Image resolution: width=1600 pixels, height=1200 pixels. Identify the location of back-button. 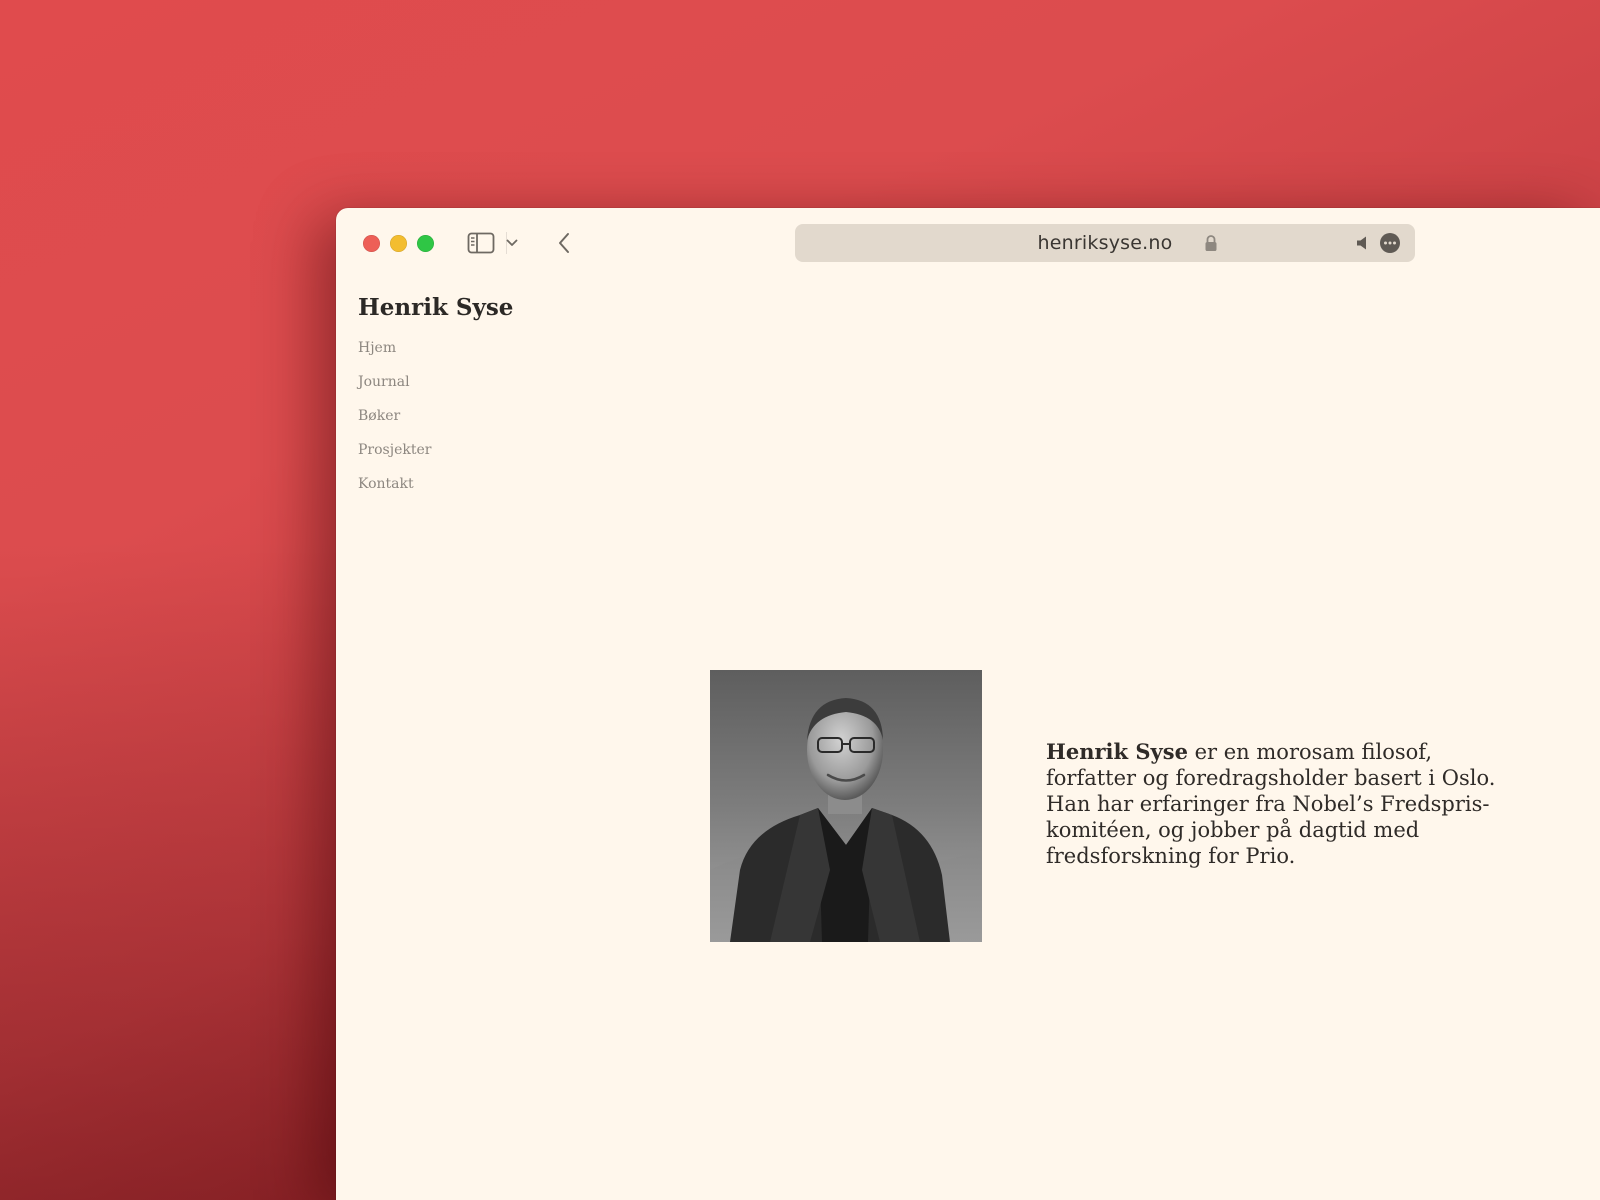
(564, 243).